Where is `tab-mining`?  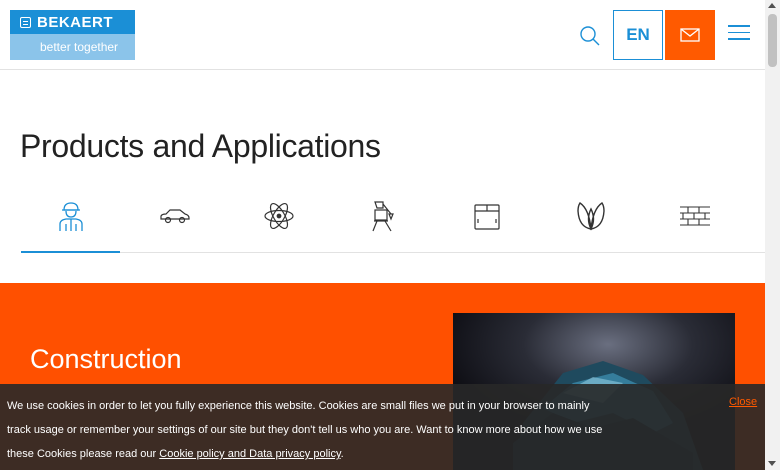 tab-mining is located at coordinates (382, 215).